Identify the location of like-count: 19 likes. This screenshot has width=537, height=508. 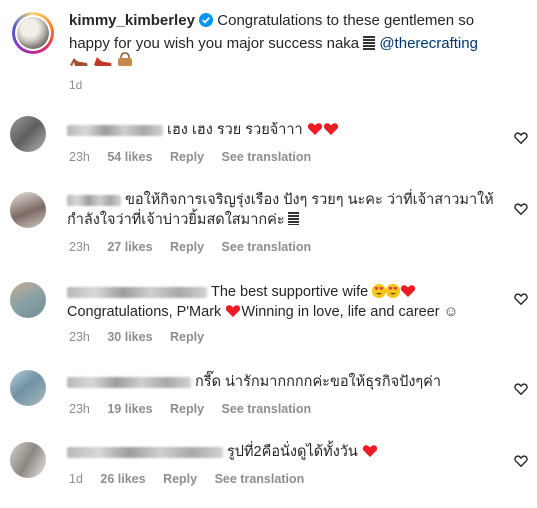
(129, 409).